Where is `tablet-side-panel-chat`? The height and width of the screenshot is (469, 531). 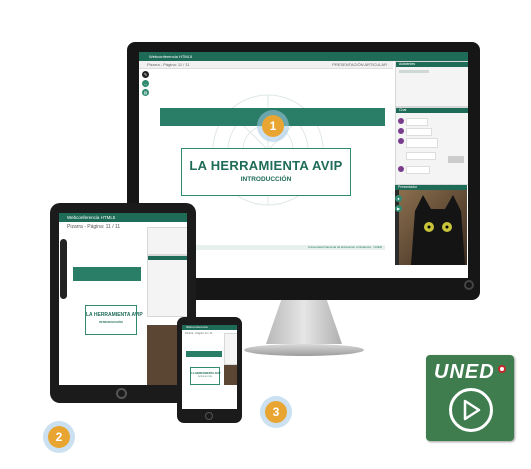 tablet-side-panel-chat is located at coordinates (167, 286).